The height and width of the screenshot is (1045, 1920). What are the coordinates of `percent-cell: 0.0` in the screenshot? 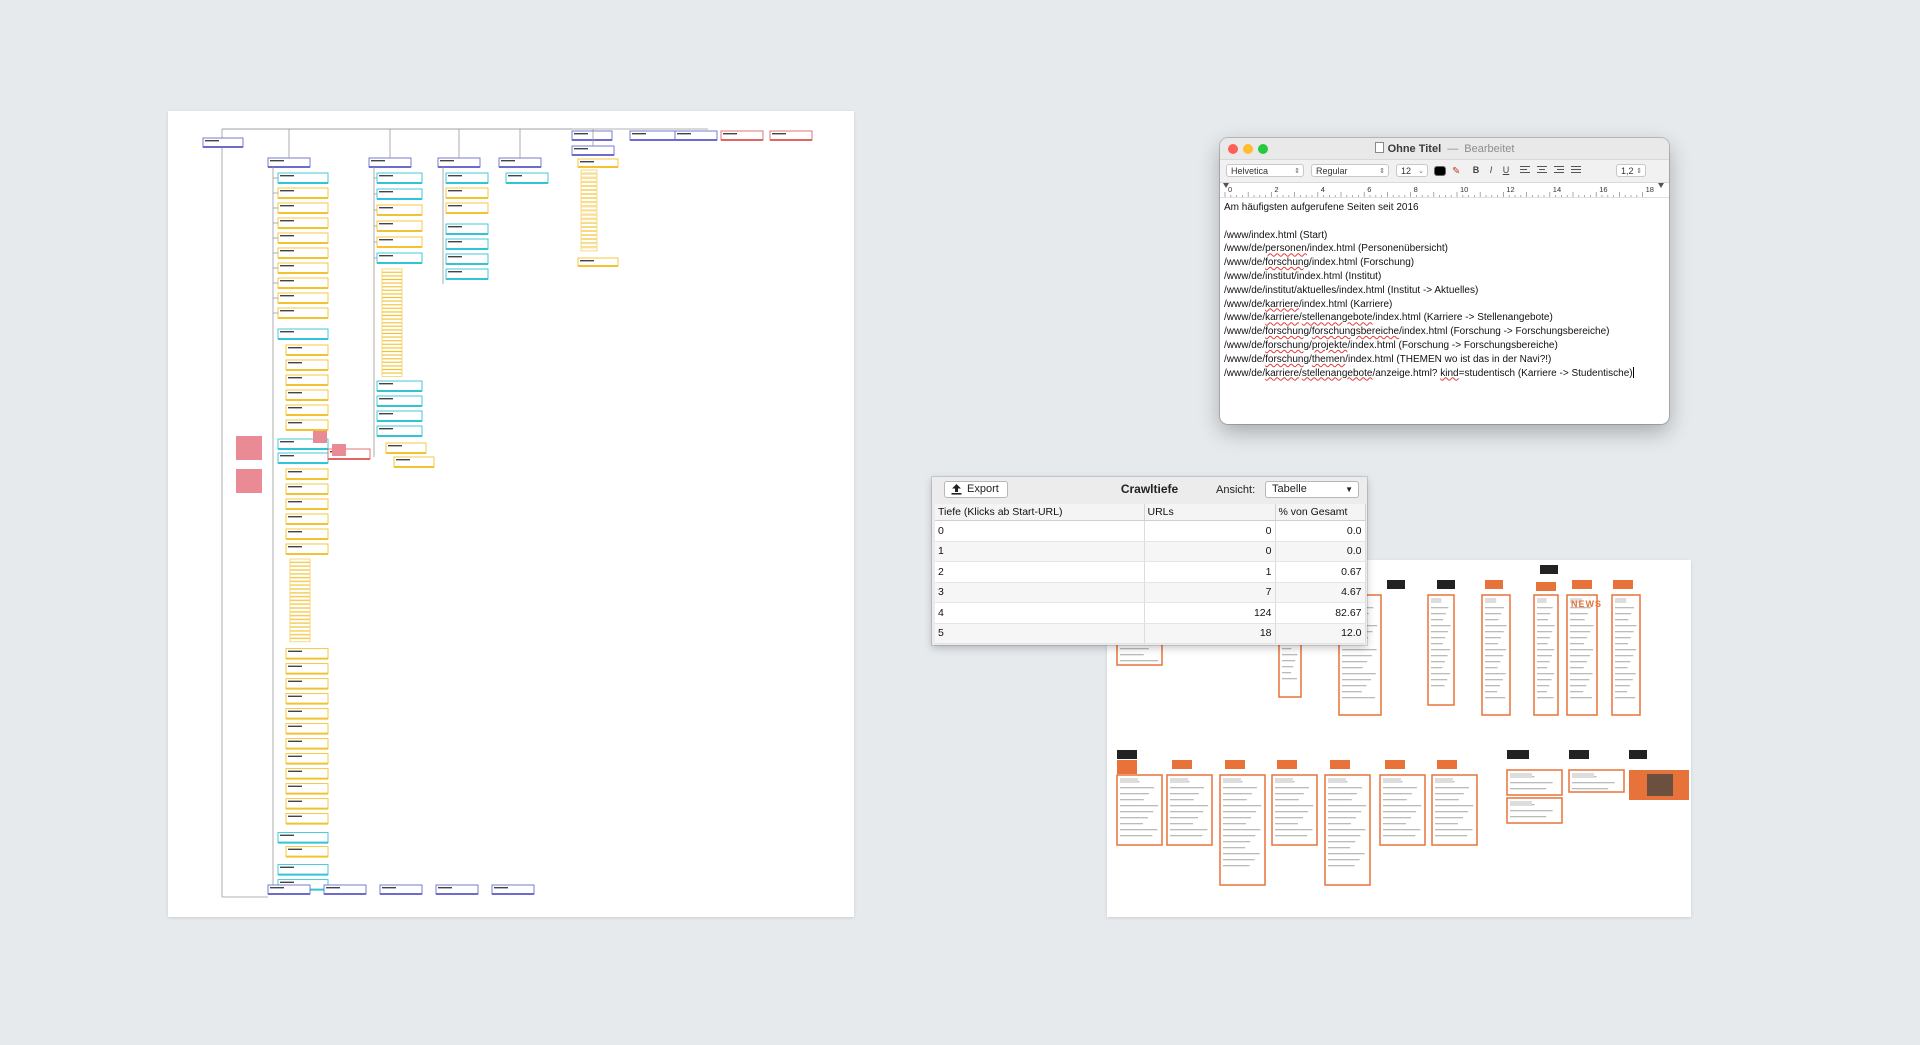 It's located at (1320, 551).